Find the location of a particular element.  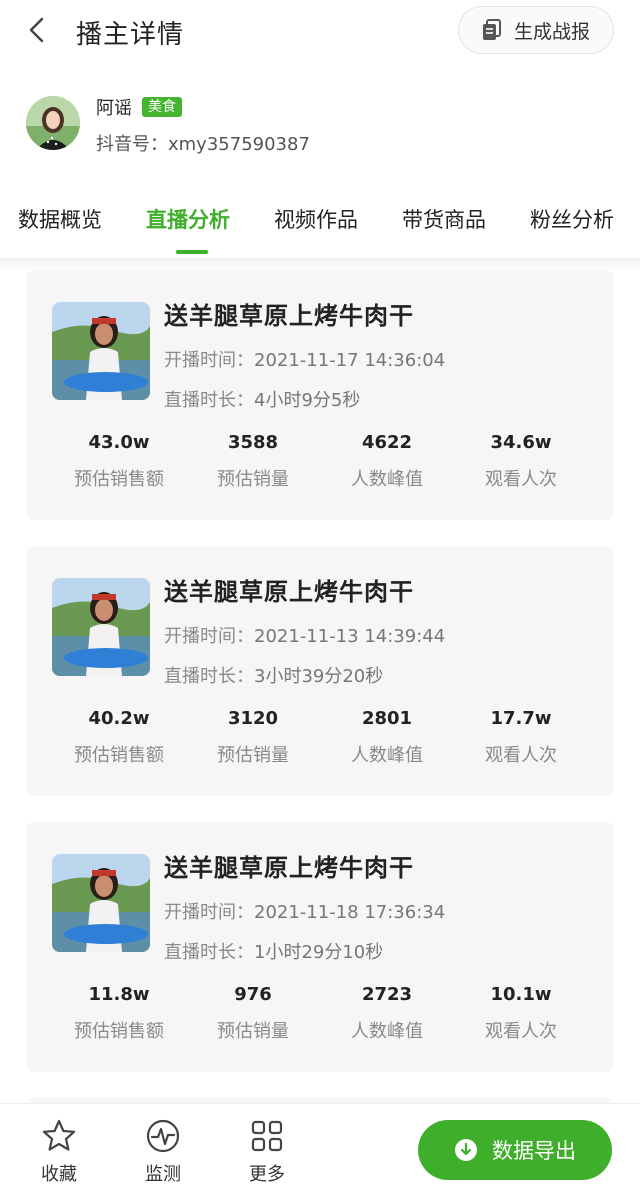

page-title: 播主详情 is located at coordinates (130, 35).